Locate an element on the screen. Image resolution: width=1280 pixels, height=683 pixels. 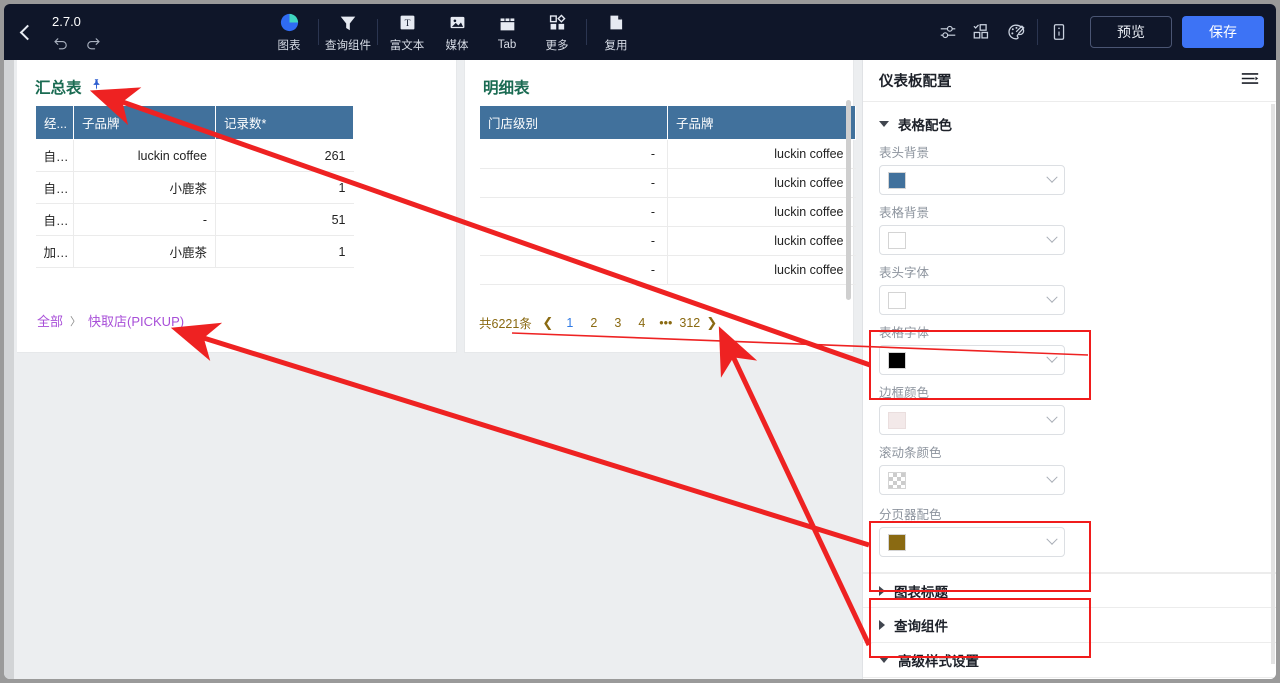
save-button: 保存 is located at coordinates (1223, 32).